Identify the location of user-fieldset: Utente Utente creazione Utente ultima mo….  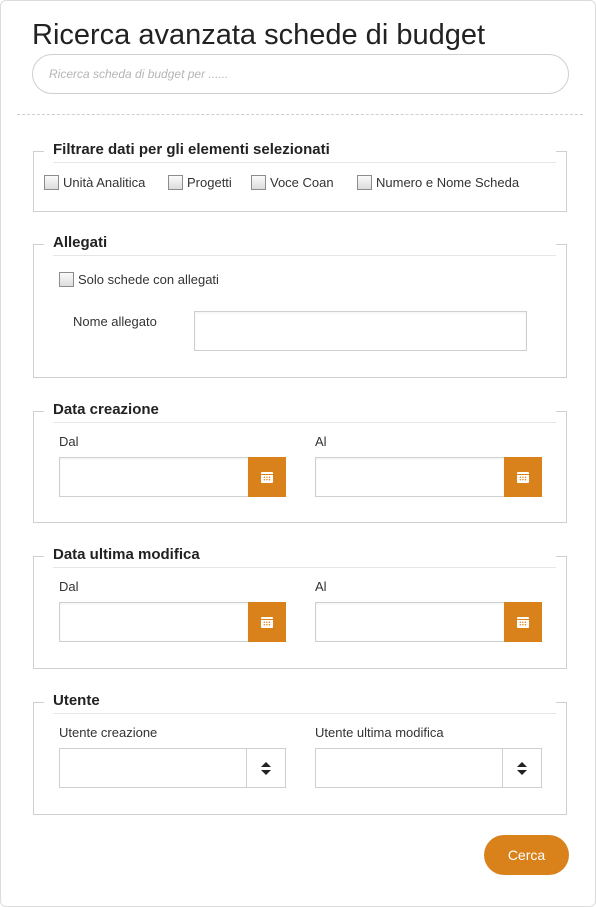
(300, 753).